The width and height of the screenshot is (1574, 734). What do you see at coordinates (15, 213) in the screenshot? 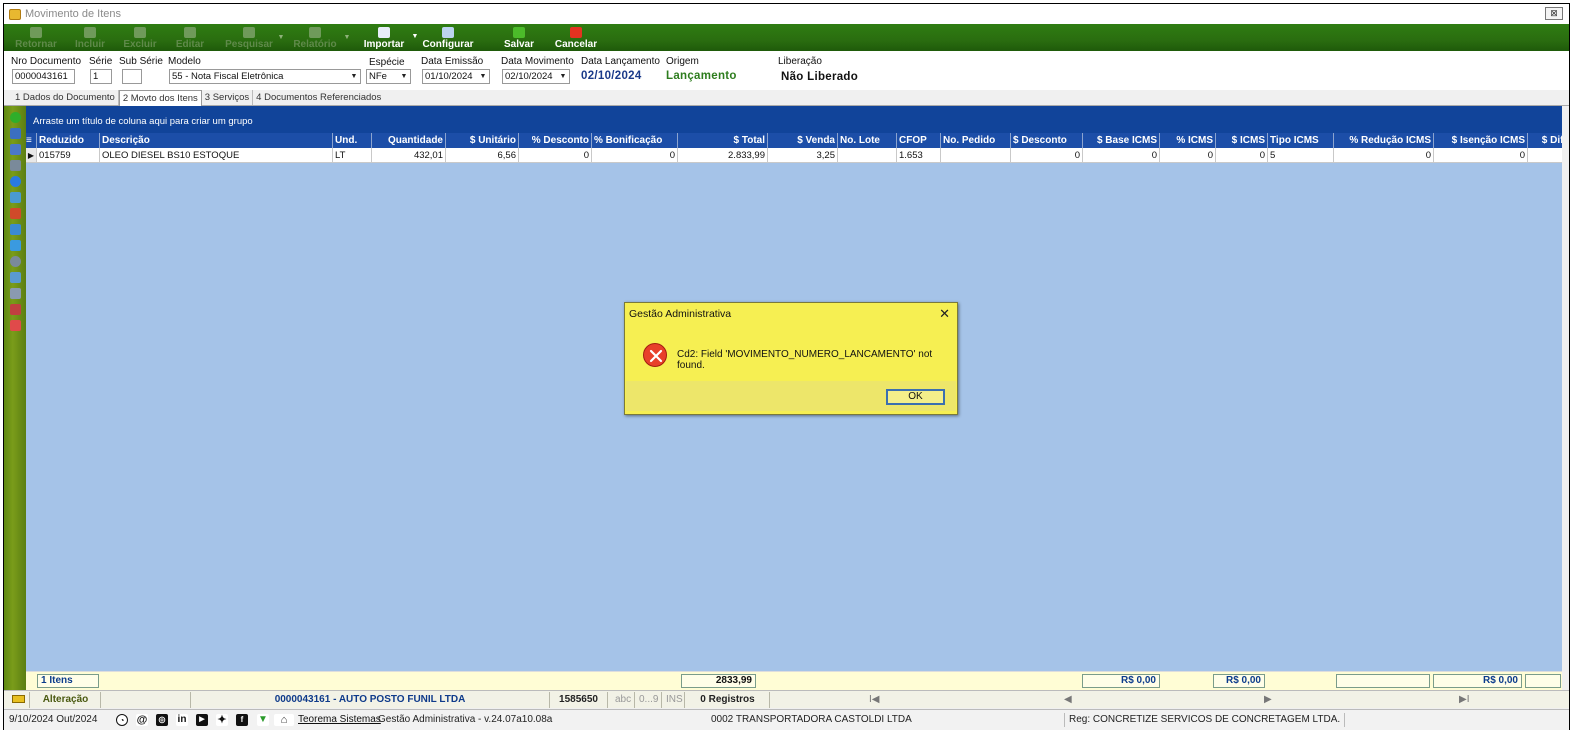
I see `book-icon` at bounding box center [15, 213].